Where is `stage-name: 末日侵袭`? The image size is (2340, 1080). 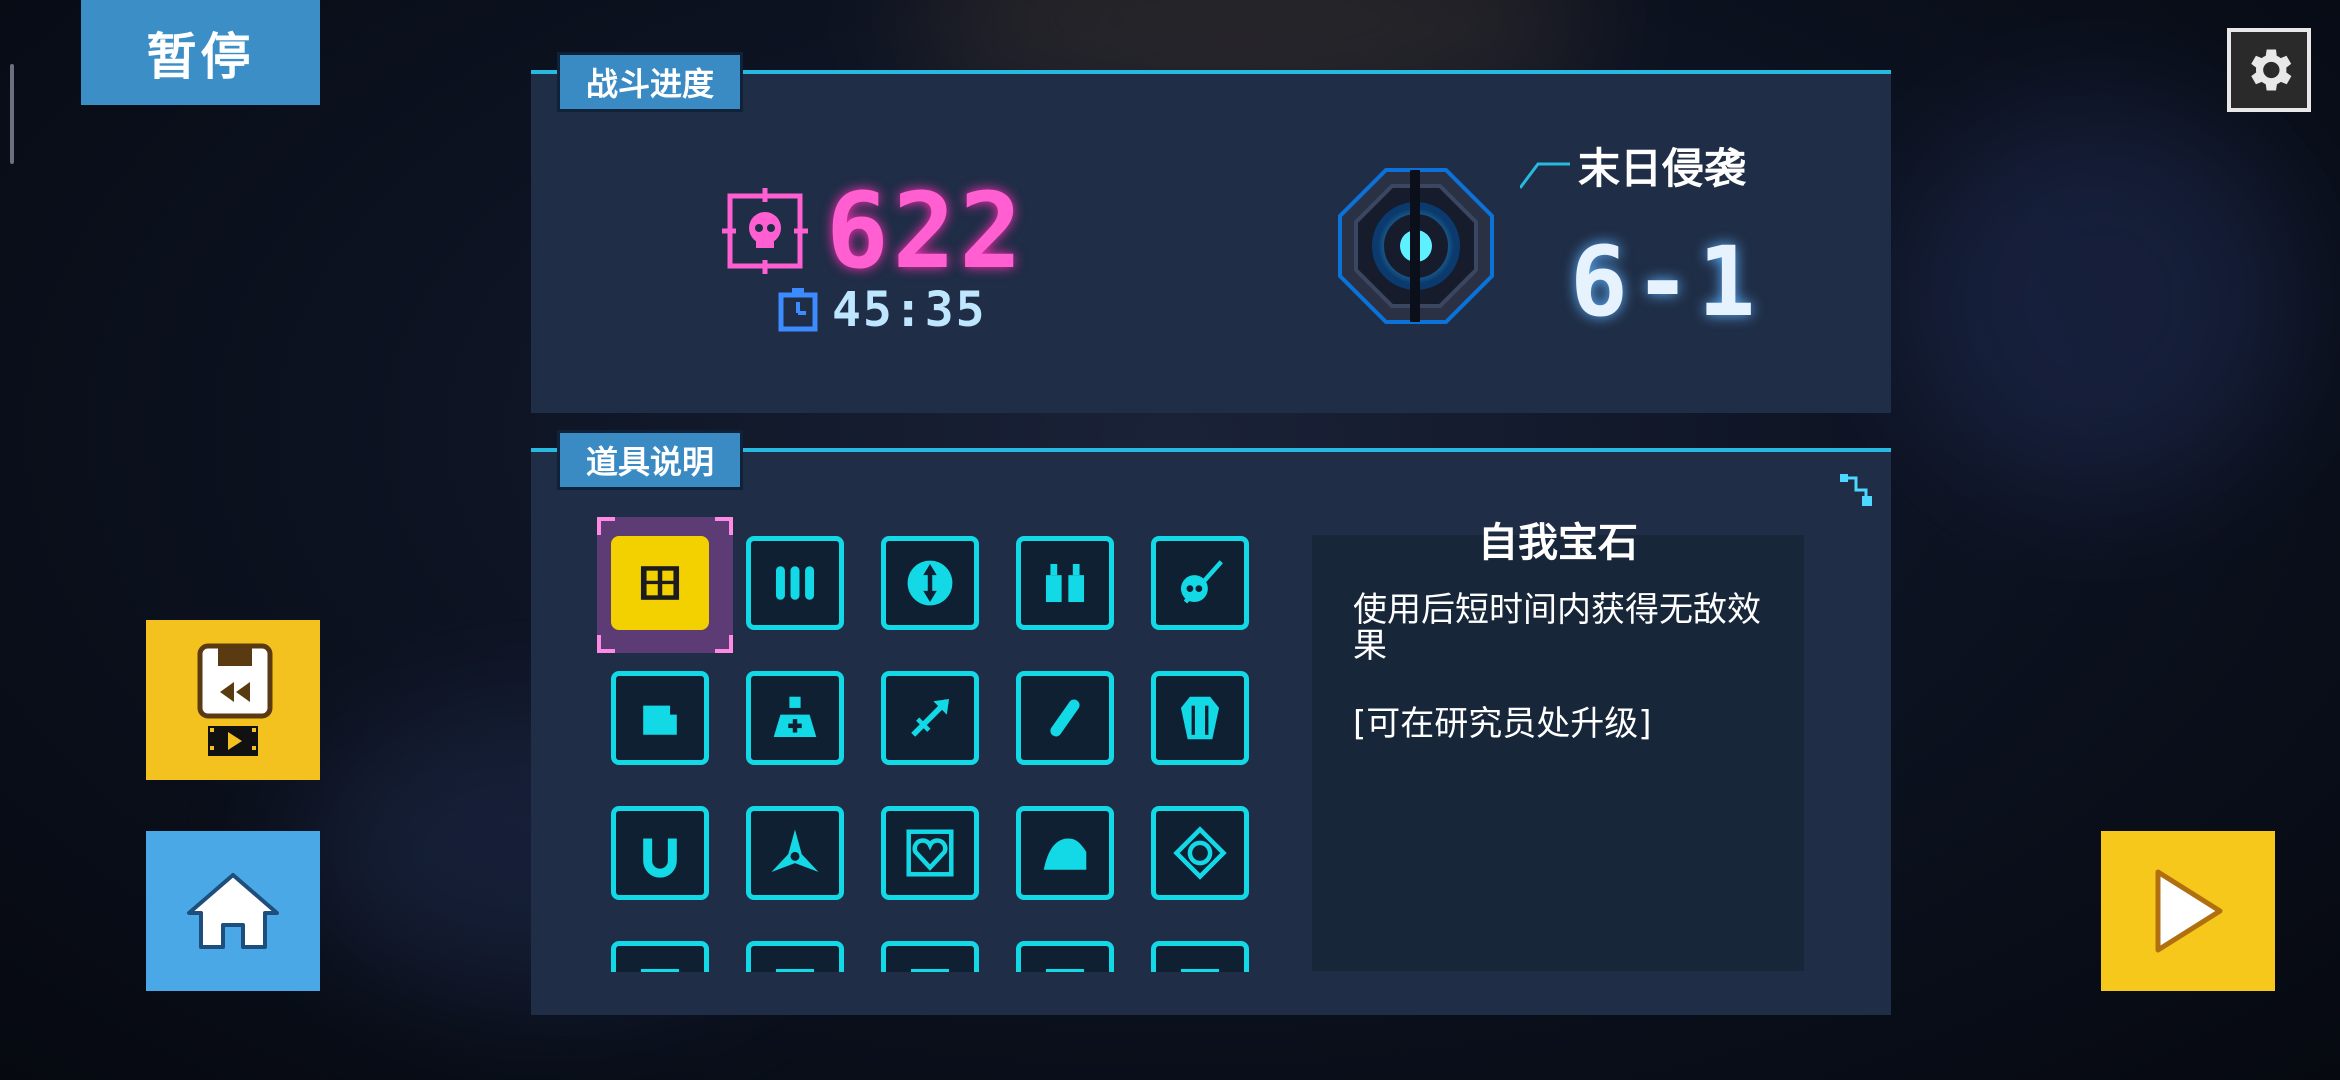
stage-name: 末日侵袭 is located at coordinates (1662, 168).